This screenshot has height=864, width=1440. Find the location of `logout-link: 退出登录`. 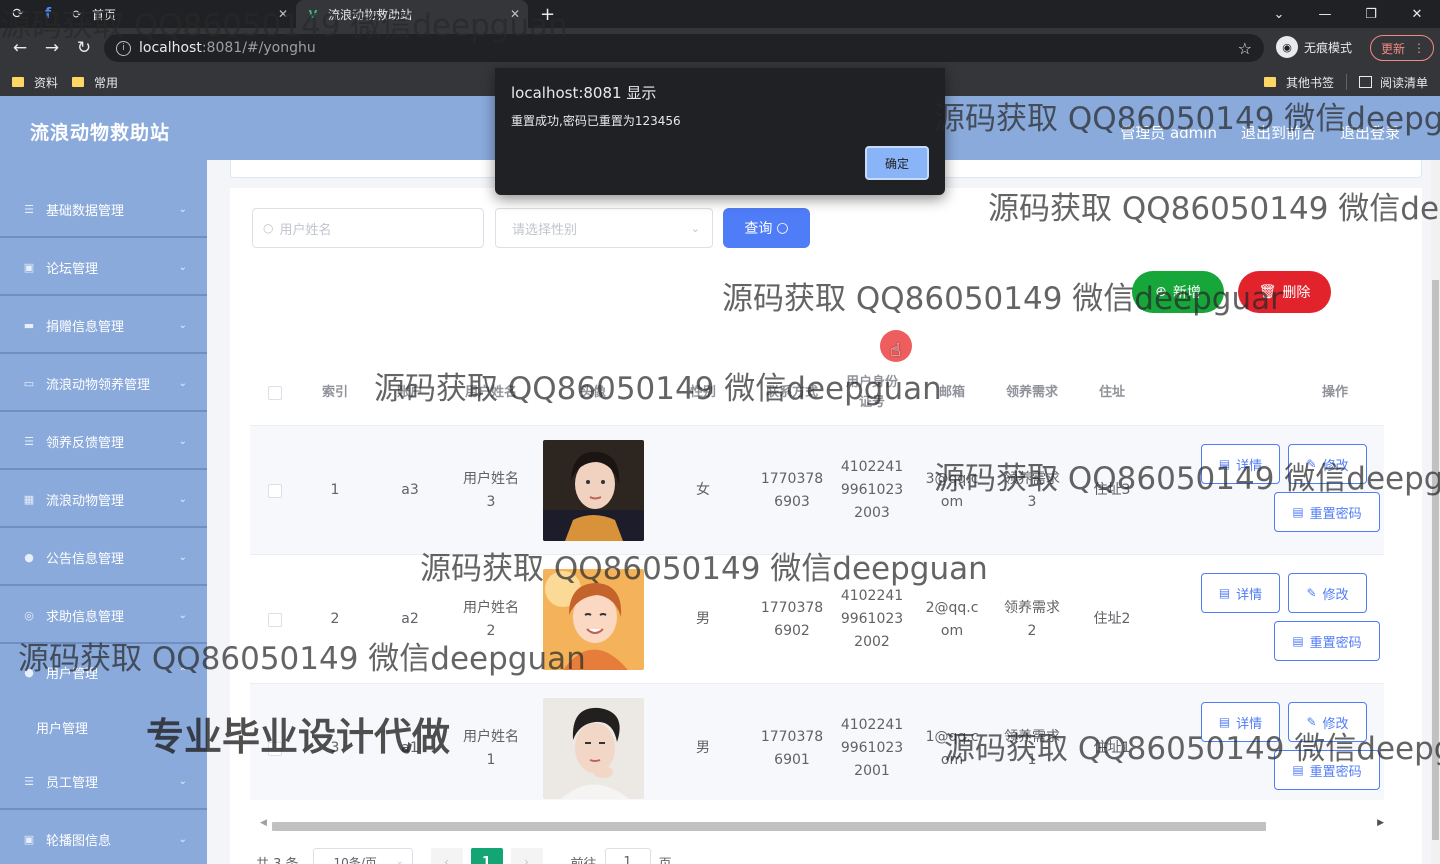

logout-link: 退出登录 is located at coordinates (1370, 132).